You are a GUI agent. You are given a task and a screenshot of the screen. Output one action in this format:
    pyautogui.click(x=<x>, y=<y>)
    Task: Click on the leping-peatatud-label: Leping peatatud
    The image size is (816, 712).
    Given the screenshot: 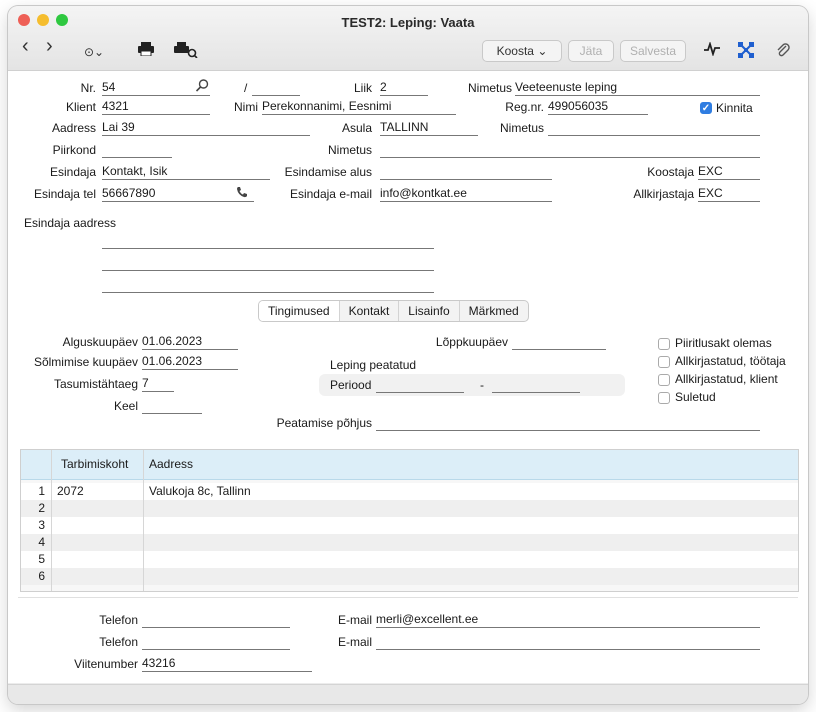 What is the action you would take?
    pyautogui.click(x=373, y=365)
    